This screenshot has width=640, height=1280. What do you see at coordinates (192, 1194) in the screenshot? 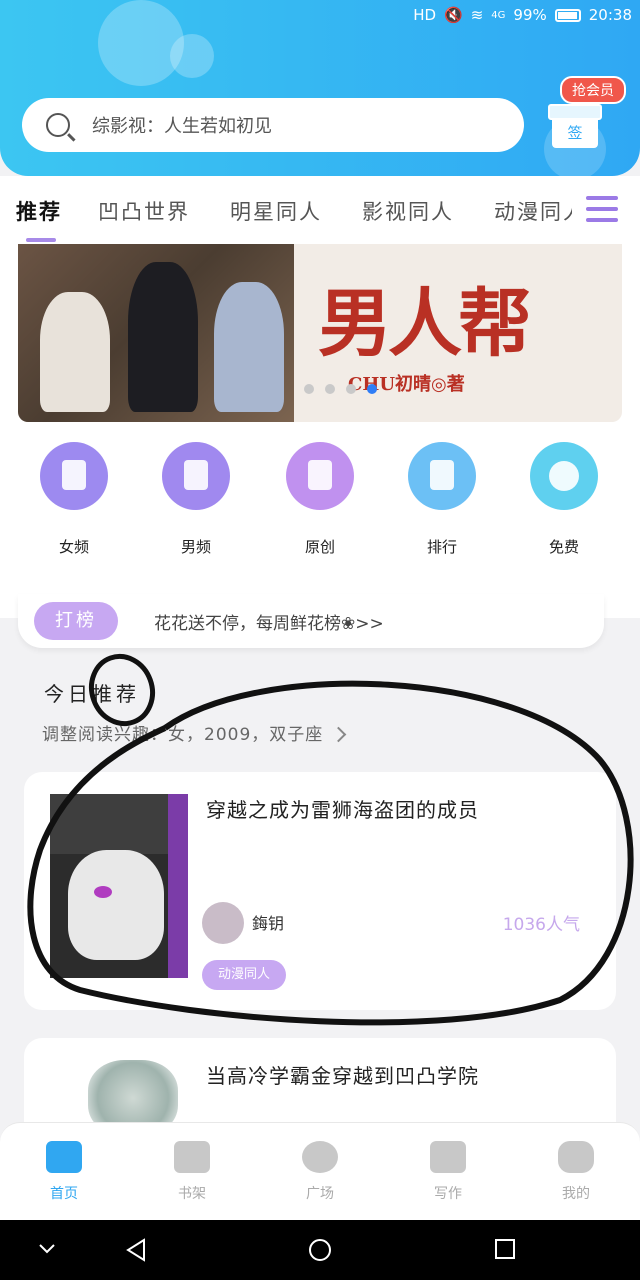
I see `nav-label: 书架` at bounding box center [192, 1194].